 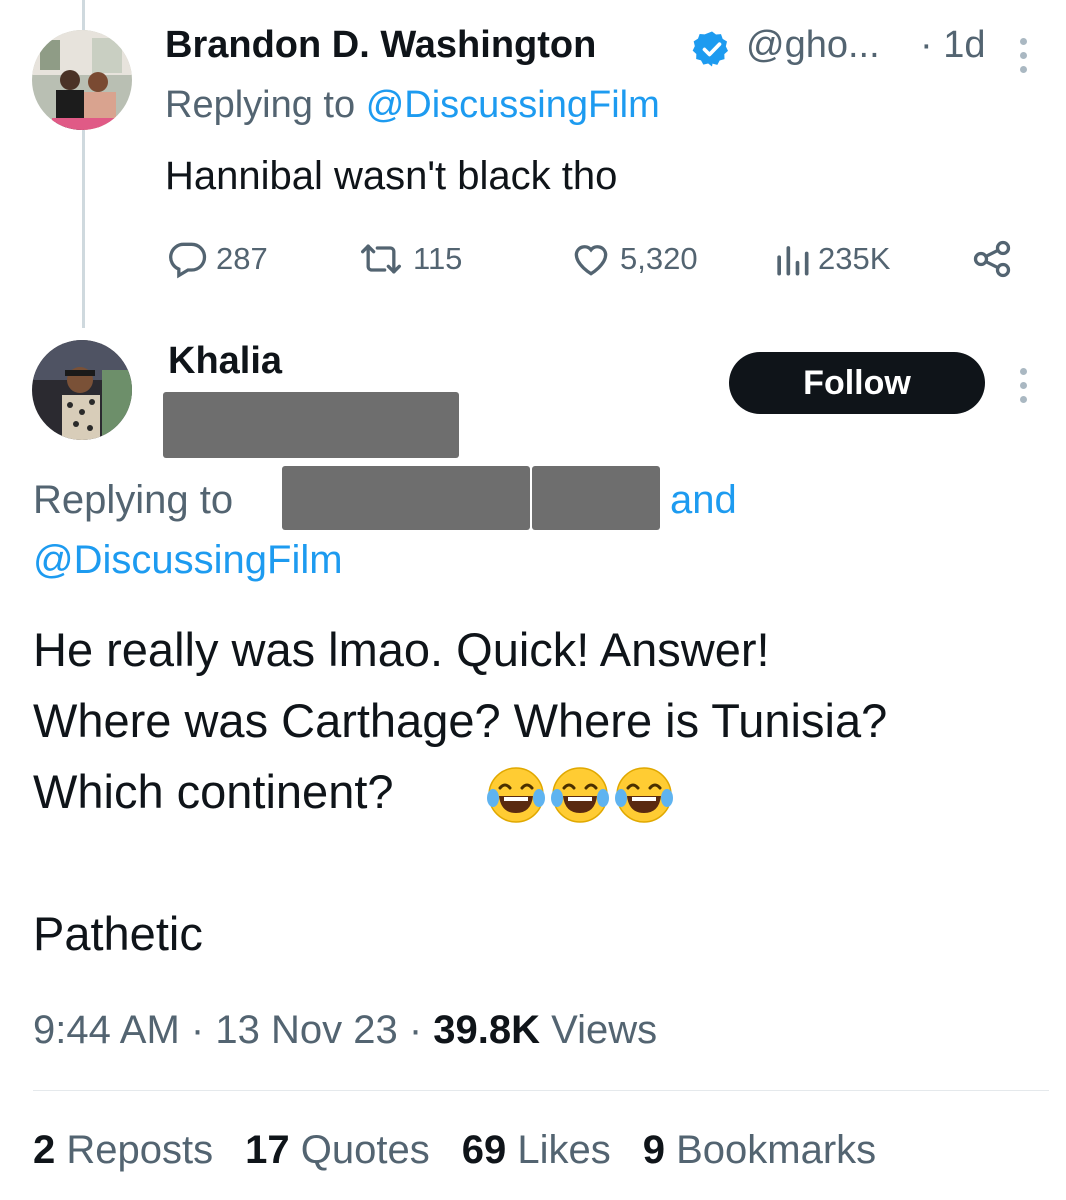 I want to click on main-meta: 9:44 AM · 13 Nov 23 · 39.8K Views, so click(x=345, y=1030).